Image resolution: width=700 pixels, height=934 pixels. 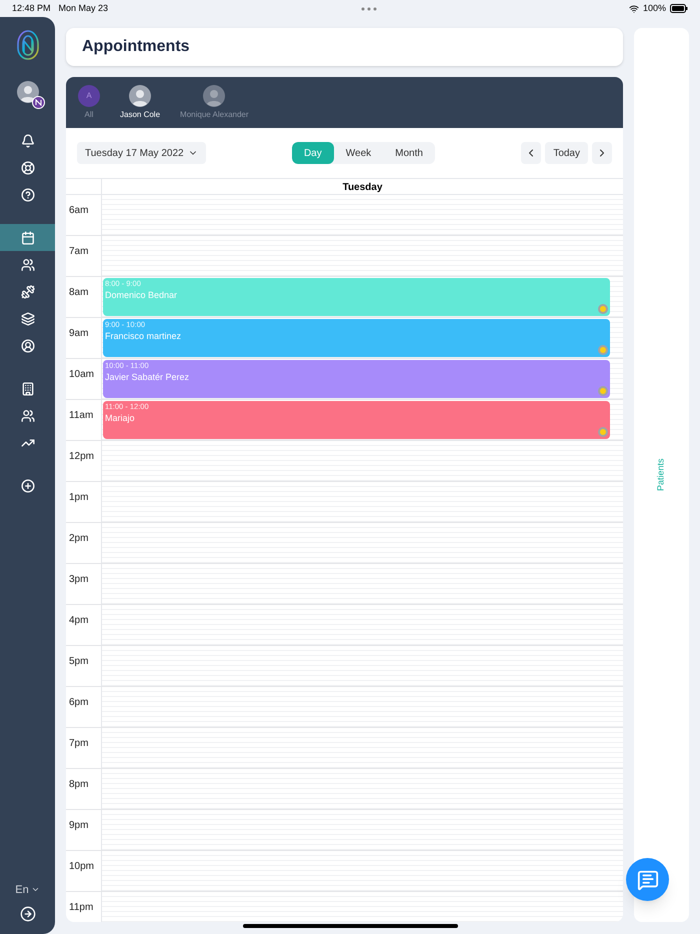 What do you see at coordinates (147, 377) in the screenshot?
I see `appointment-name: Javier Sabatér Perez` at bounding box center [147, 377].